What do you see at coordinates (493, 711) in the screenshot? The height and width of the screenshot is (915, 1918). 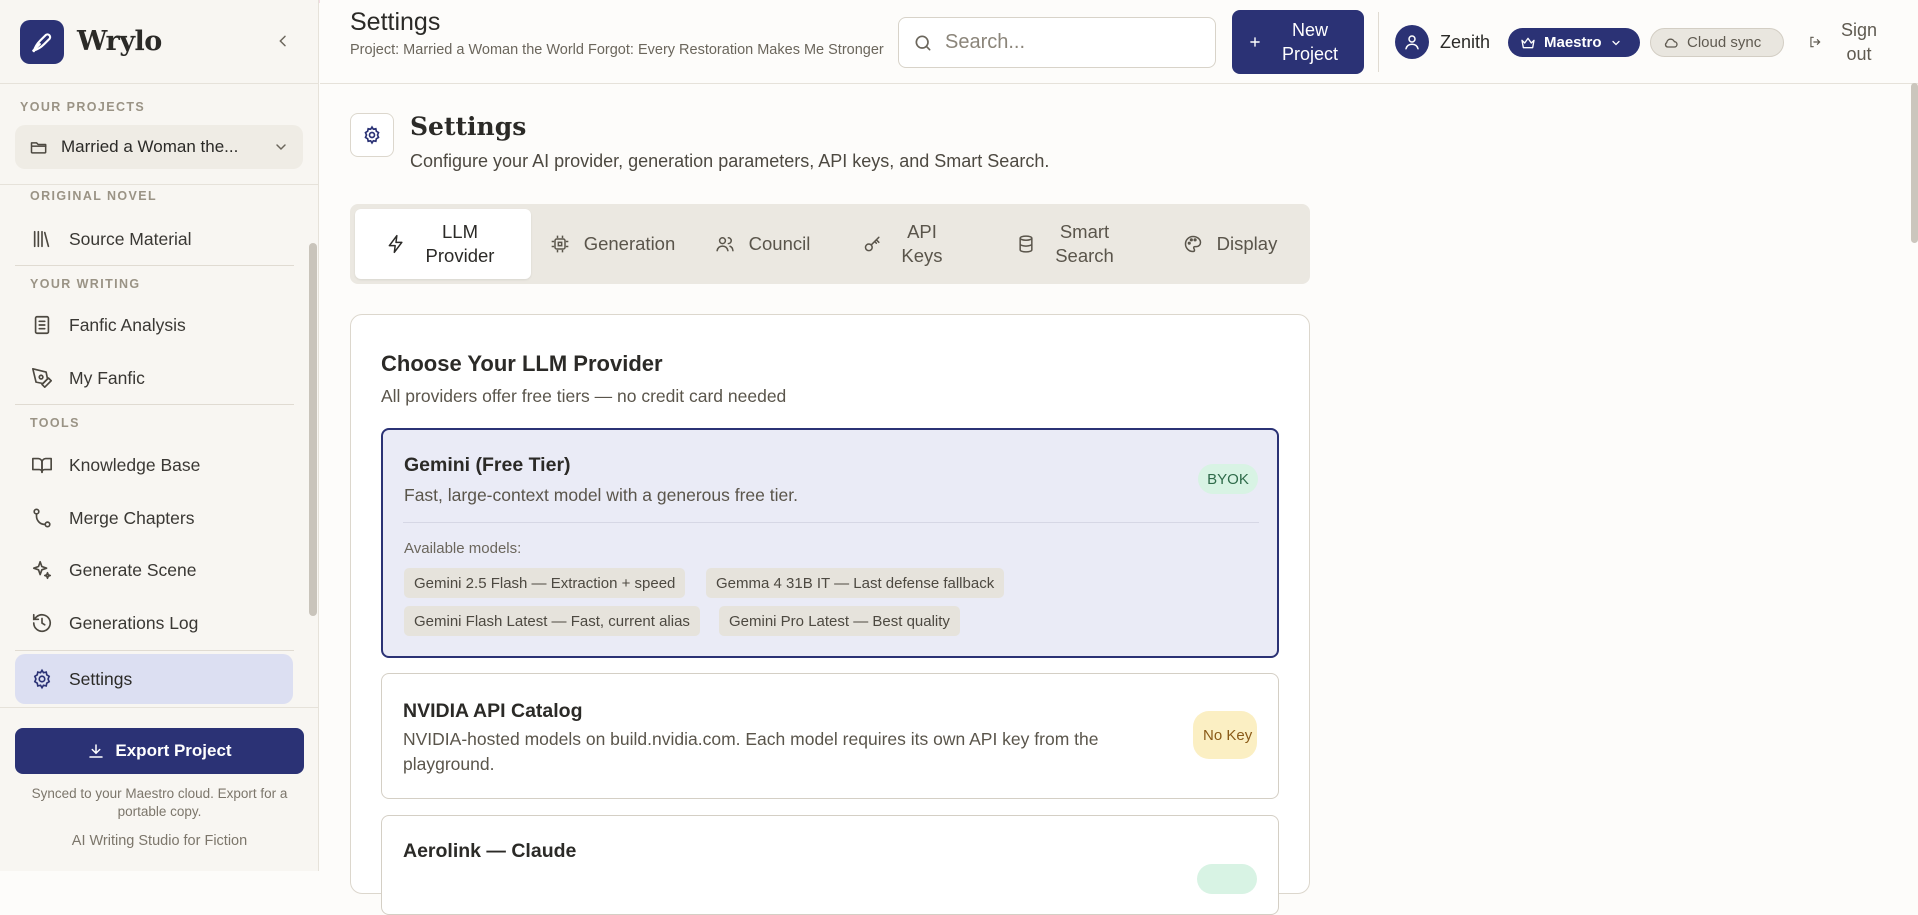 I see `provider-name: NVIDIA API Catalog` at bounding box center [493, 711].